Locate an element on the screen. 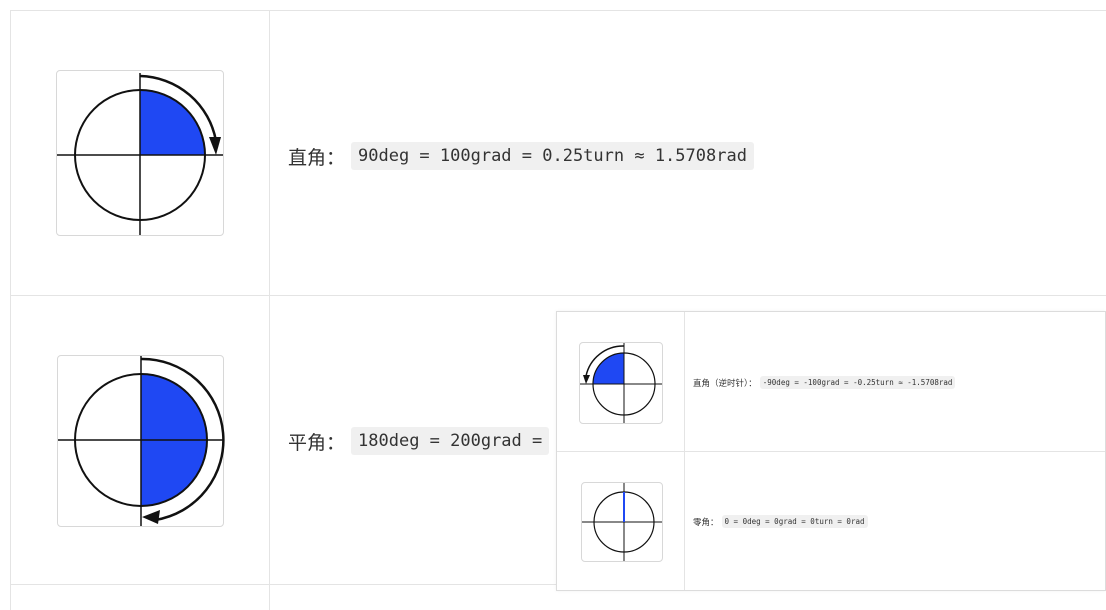 This screenshot has height=610, width=1106. angle-row: 平角： 180deg = 200grad = is located at coordinates (419, 441).